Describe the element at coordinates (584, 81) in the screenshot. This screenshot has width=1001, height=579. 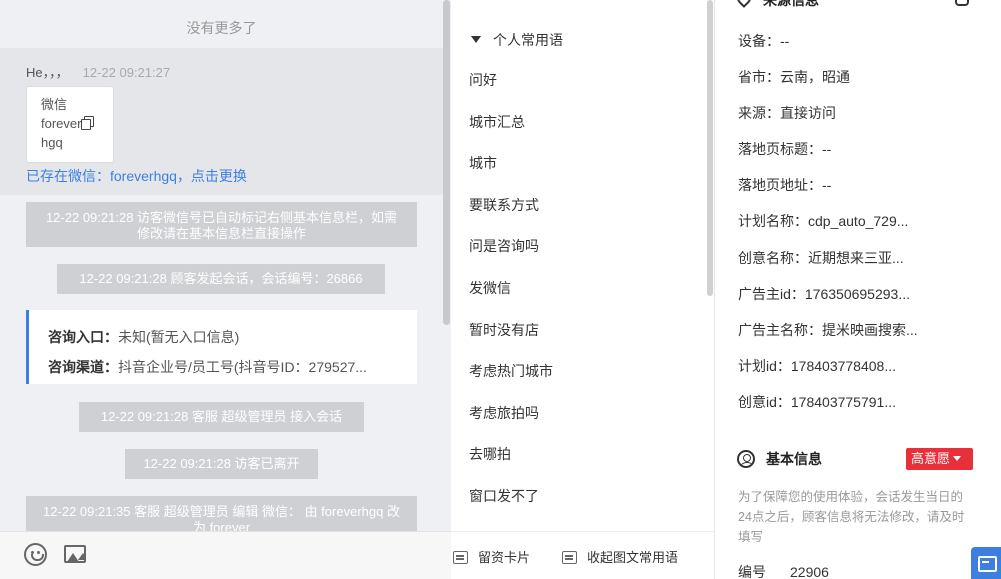
I see `phrase-item: 问好` at that location.